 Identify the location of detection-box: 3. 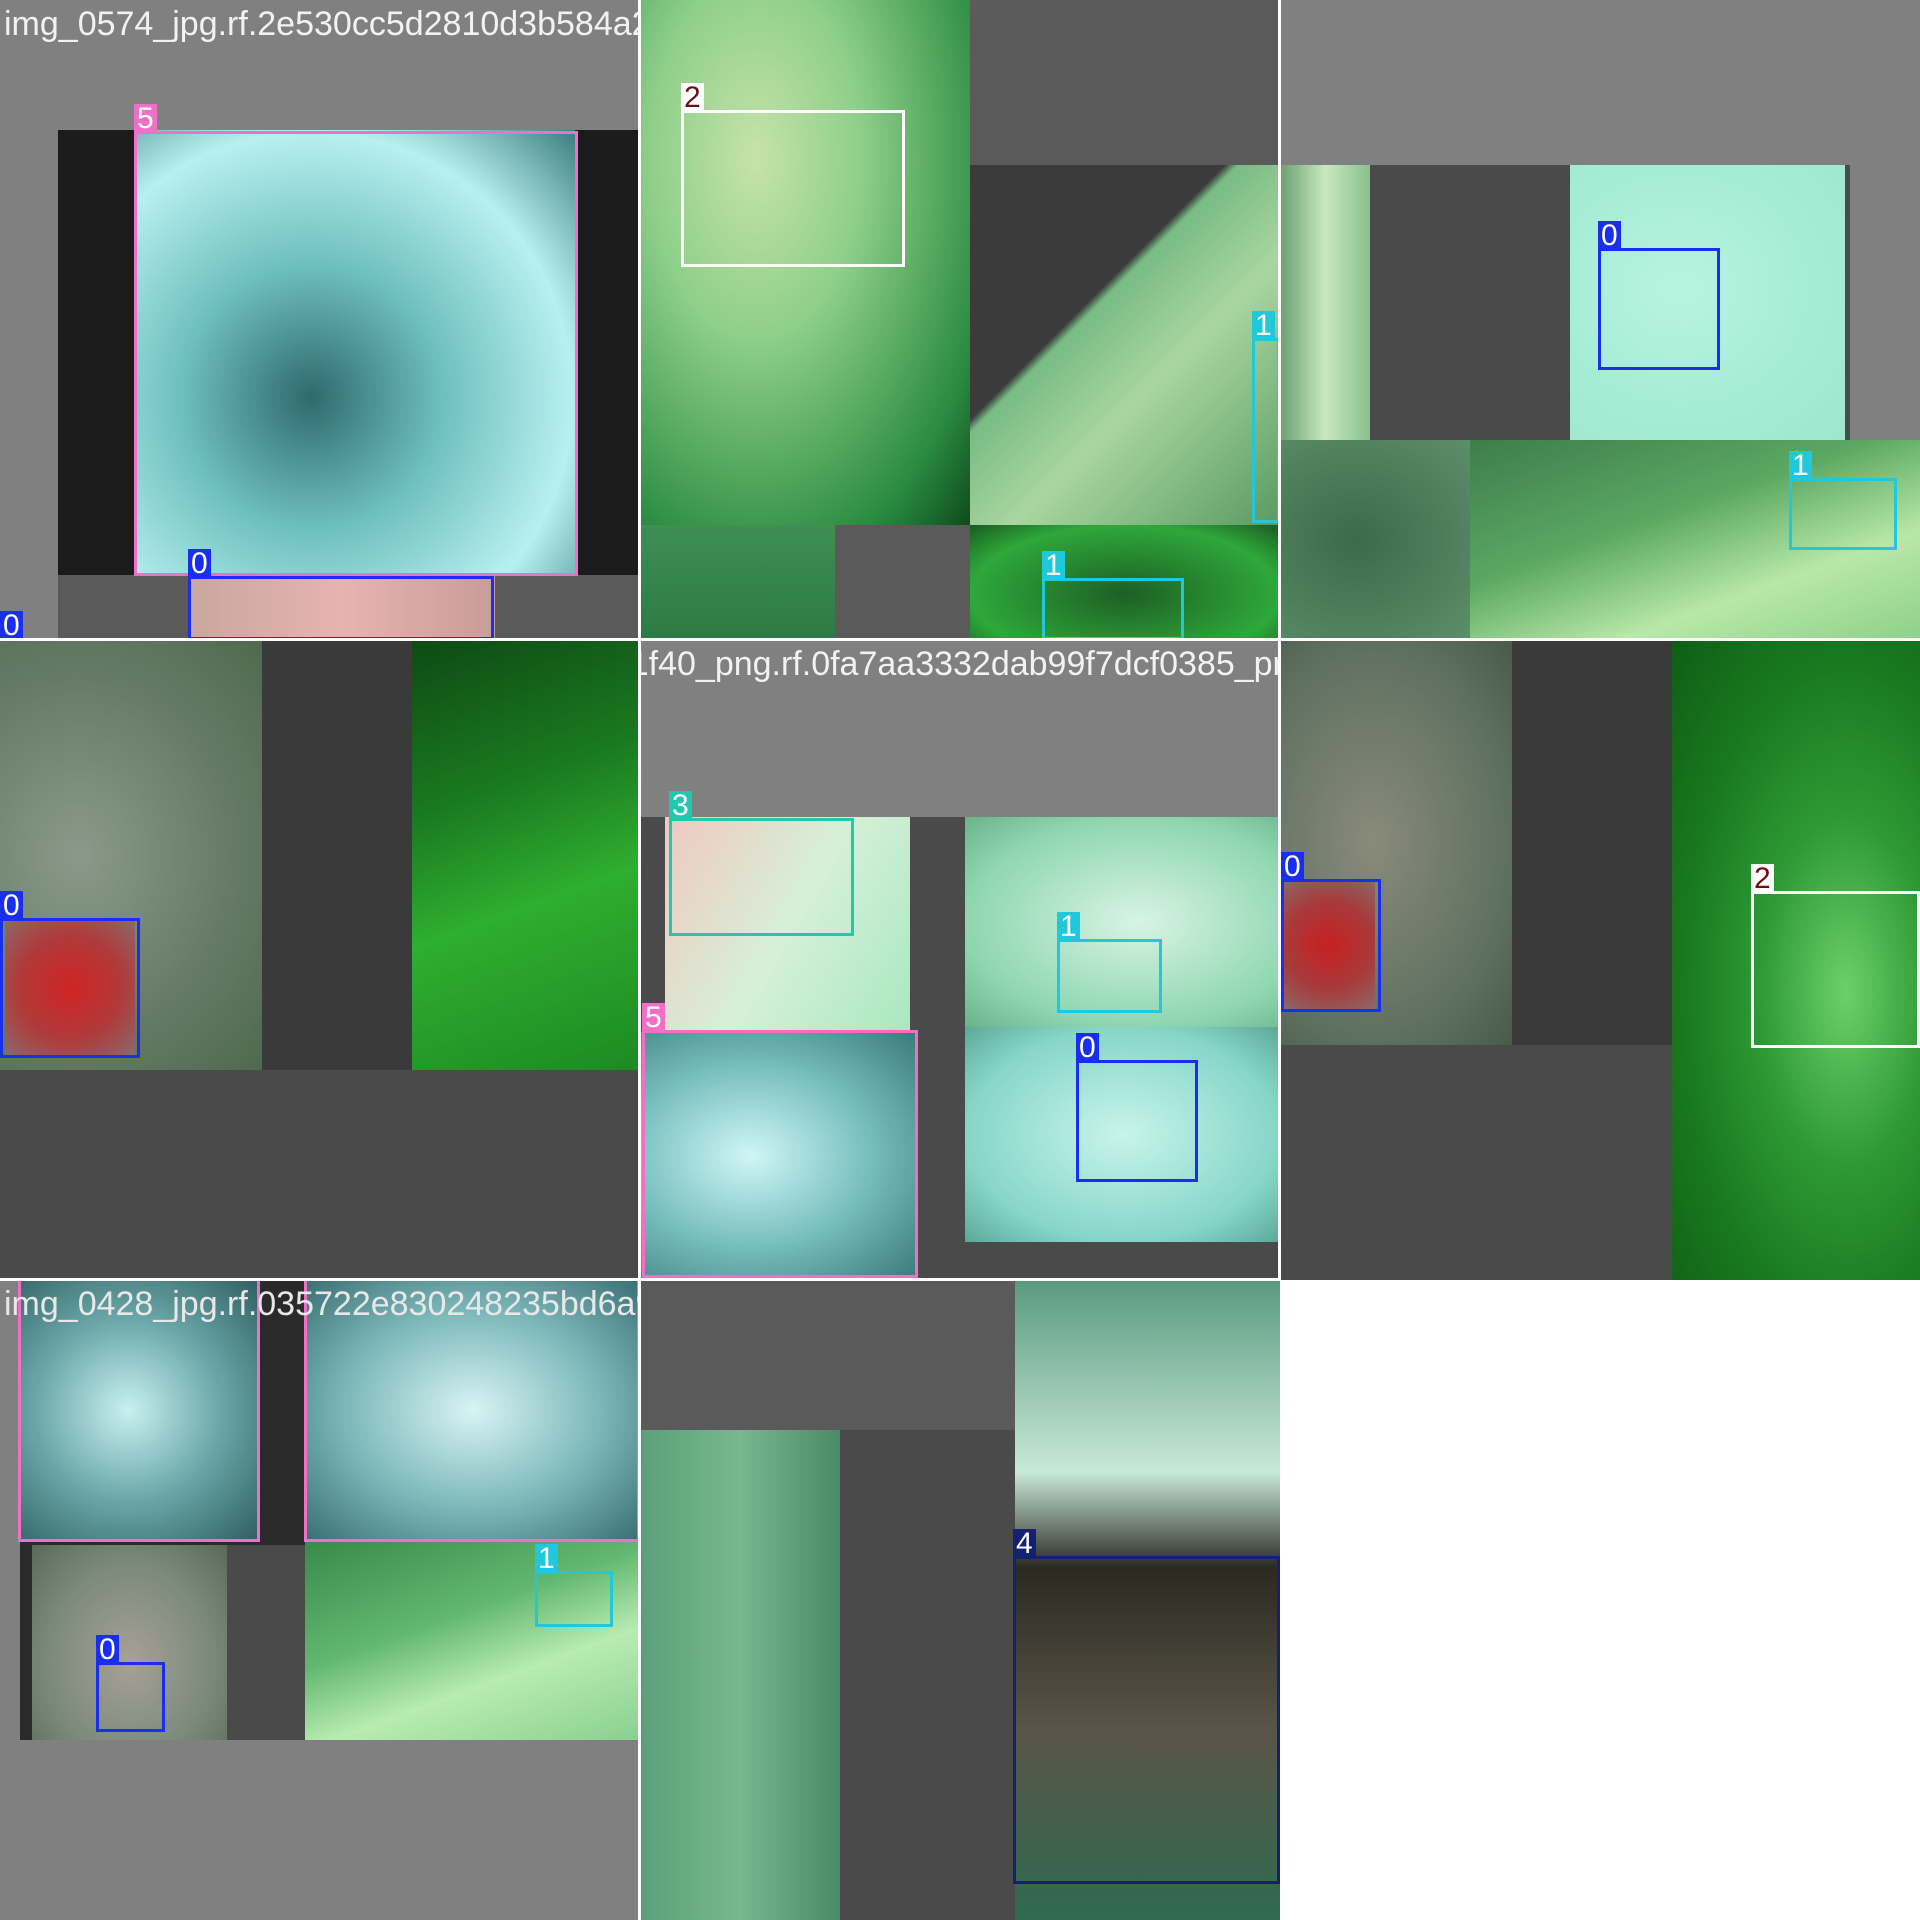
(761, 863).